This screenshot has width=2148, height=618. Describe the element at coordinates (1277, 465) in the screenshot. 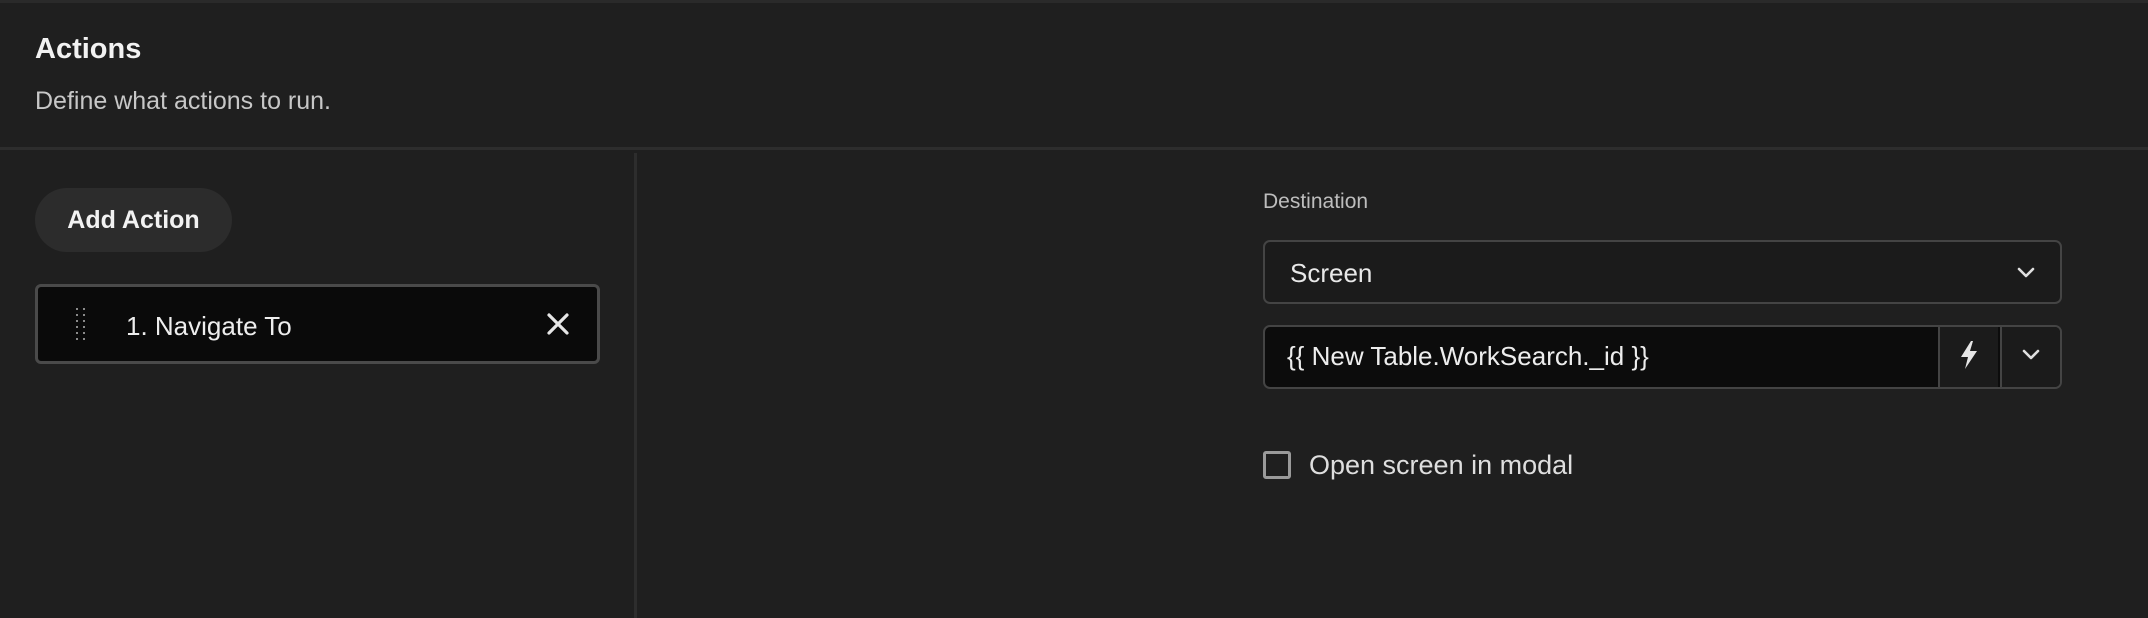

I see `open-in-modal-checkbox` at that location.